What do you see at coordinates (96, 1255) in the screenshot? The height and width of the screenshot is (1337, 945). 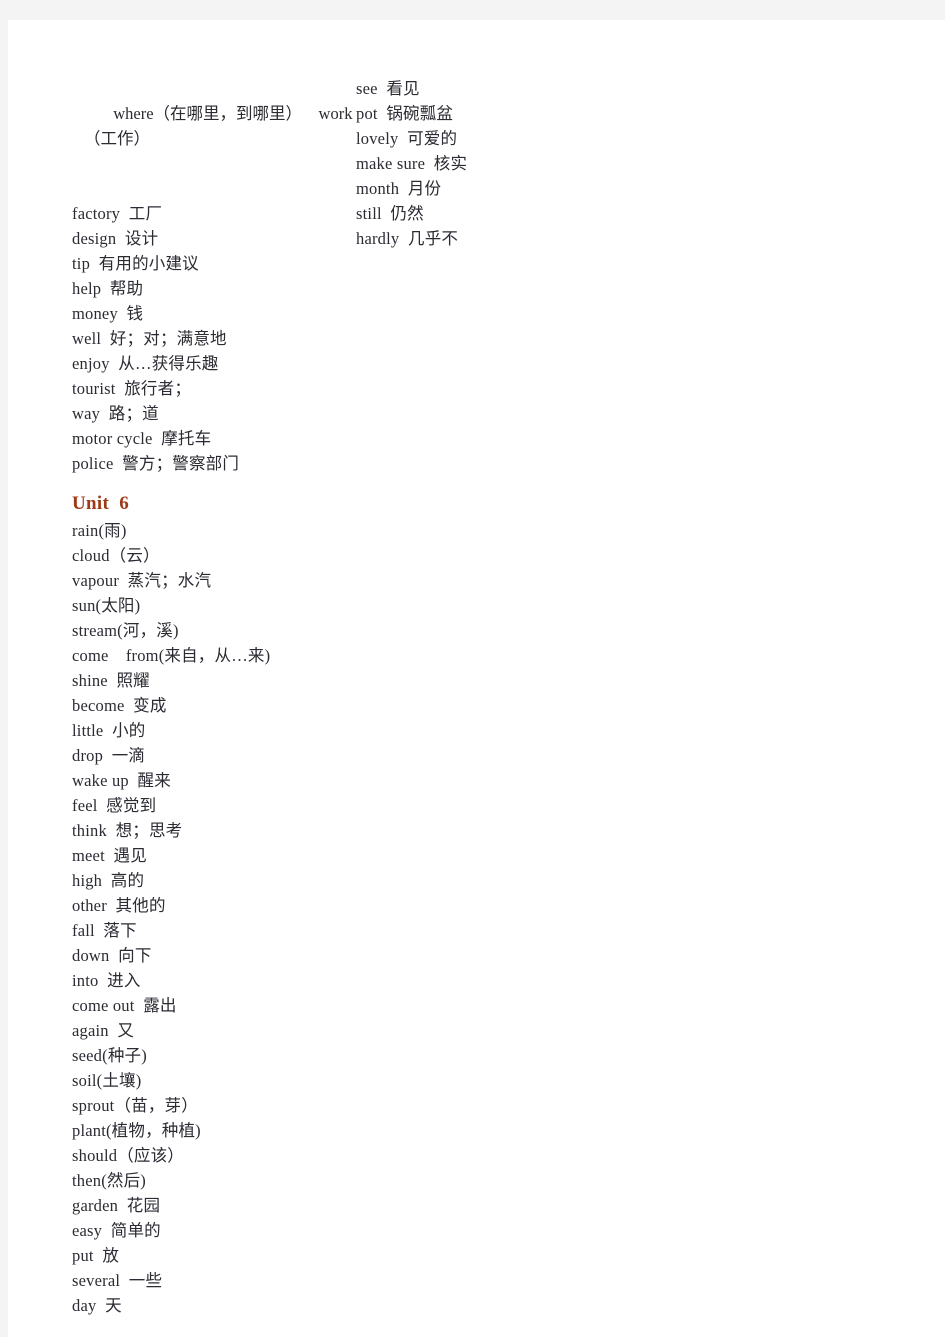 I see `vocabulary-entry: put 放` at bounding box center [96, 1255].